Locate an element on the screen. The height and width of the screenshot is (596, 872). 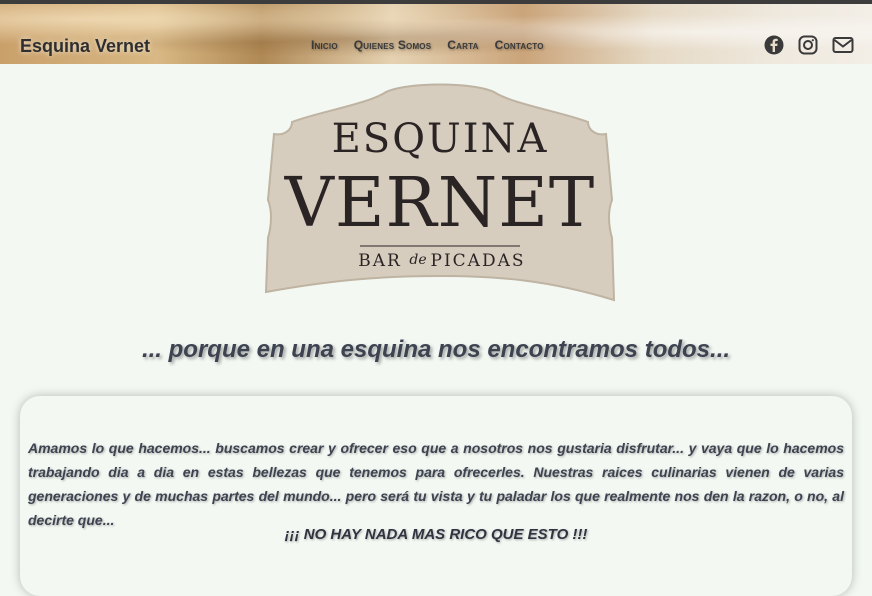
brand-title: Esquina Vernet is located at coordinates (85, 46).